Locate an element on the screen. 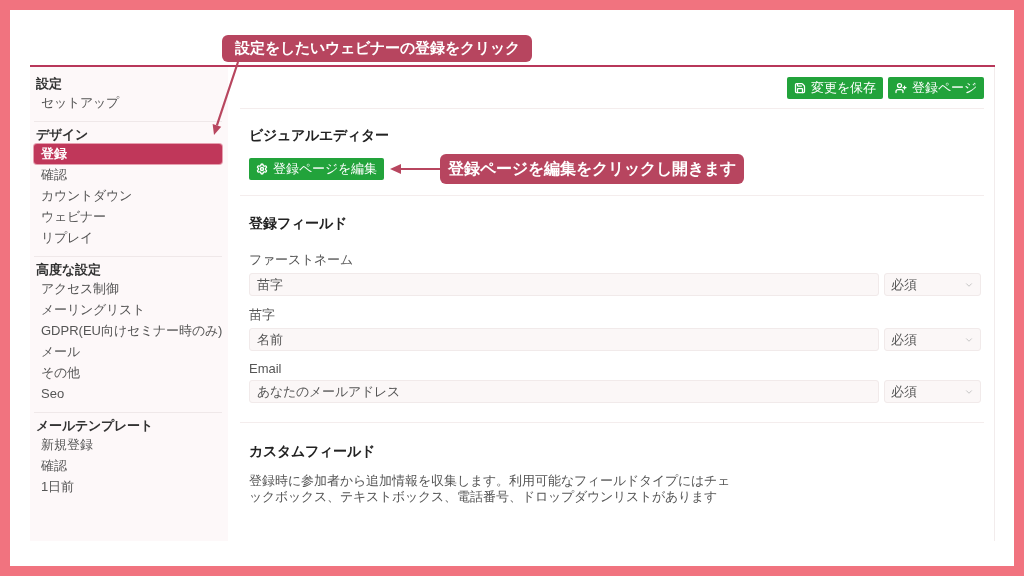  field-label: 苗字 is located at coordinates (262, 315).